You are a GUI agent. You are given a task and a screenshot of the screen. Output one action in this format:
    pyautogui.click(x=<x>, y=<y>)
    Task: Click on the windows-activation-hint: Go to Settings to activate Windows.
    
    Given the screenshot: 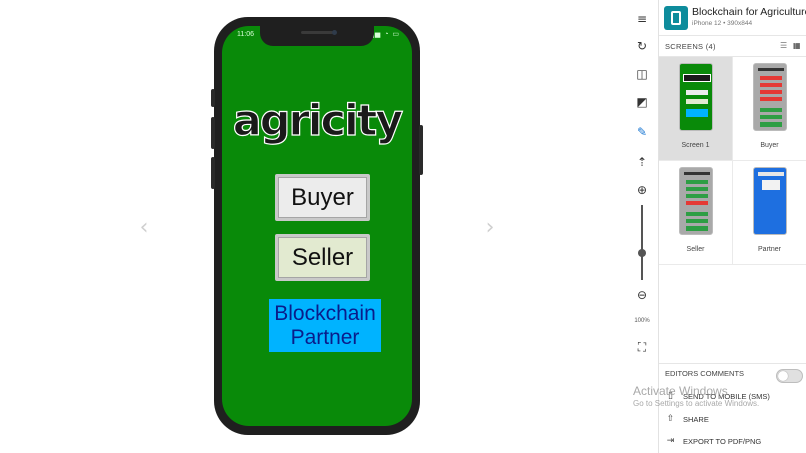 What is the action you would take?
    pyautogui.click(x=696, y=403)
    